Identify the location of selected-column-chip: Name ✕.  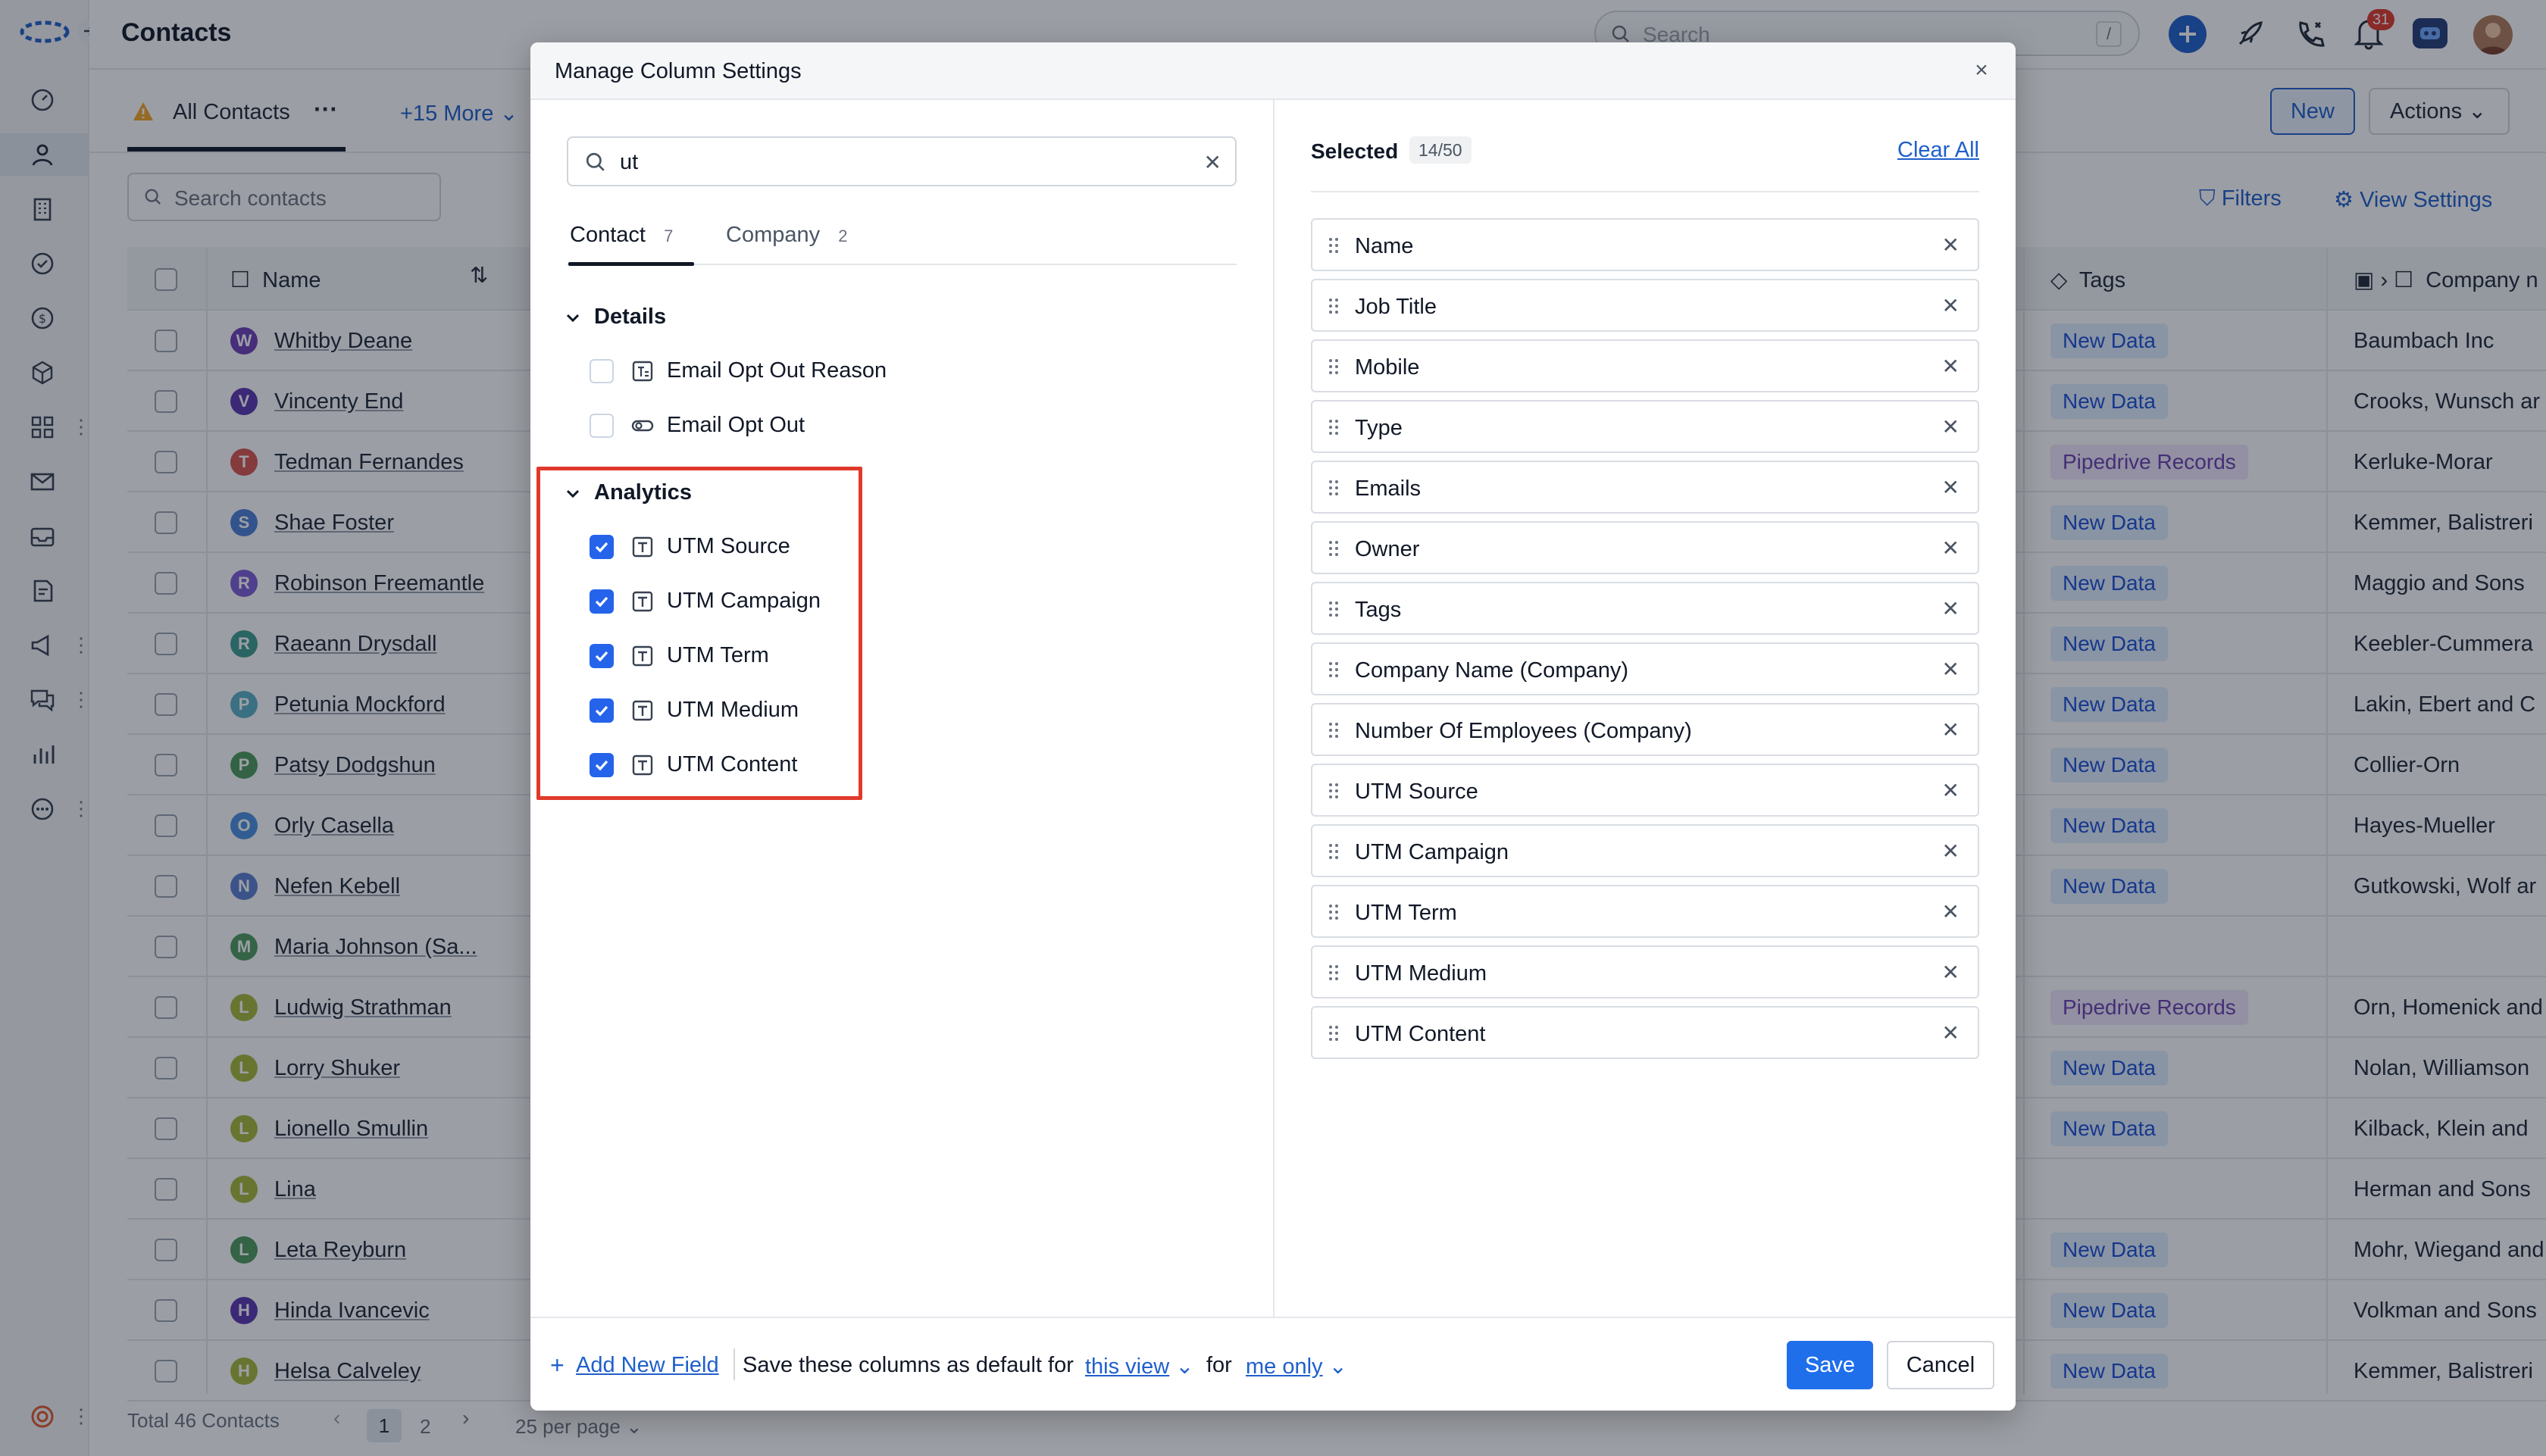
(1645, 244).